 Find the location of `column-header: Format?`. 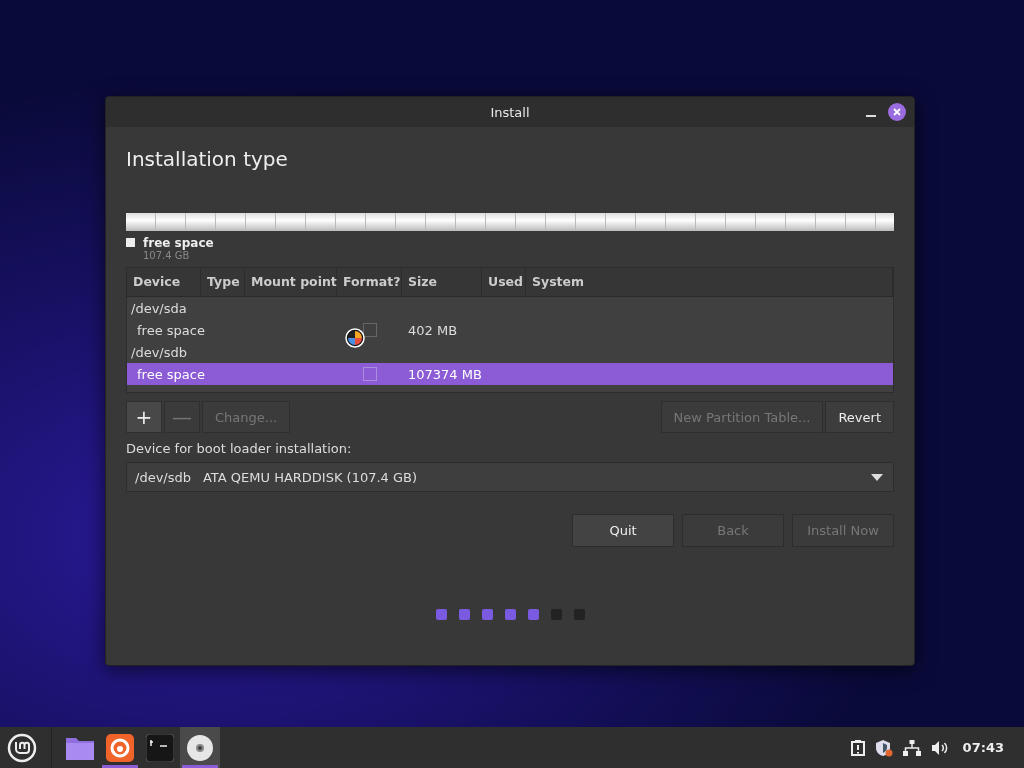

column-header: Format? is located at coordinates (369, 282).